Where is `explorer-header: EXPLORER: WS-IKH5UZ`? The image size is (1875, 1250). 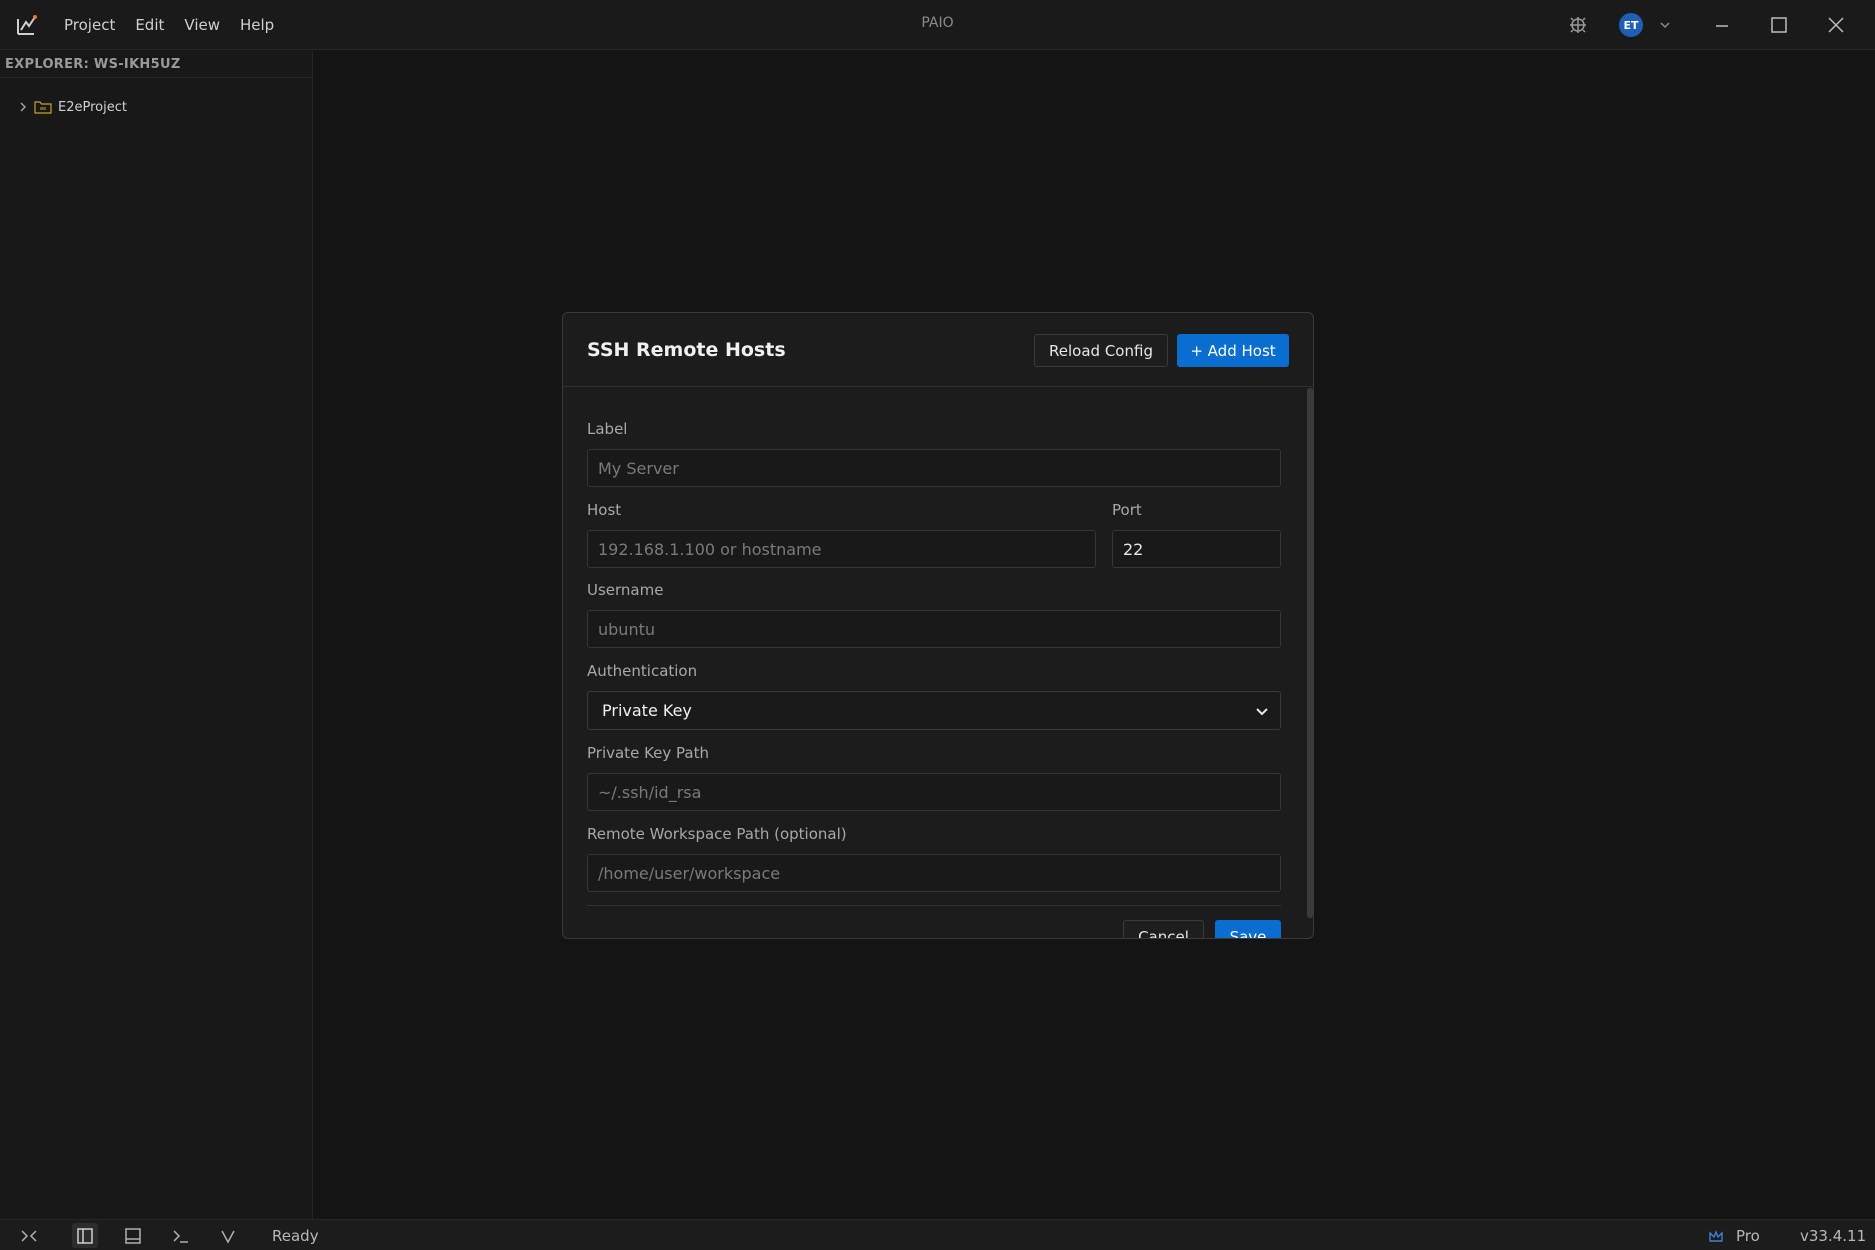 explorer-header: EXPLORER: WS-IKH5UZ is located at coordinates (156, 64).